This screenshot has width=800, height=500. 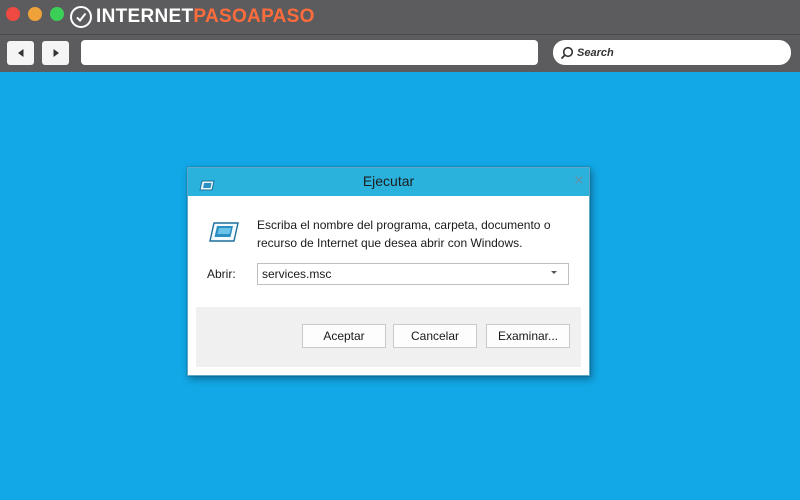 What do you see at coordinates (595, 52) in the screenshot?
I see `search-label: Search` at bounding box center [595, 52].